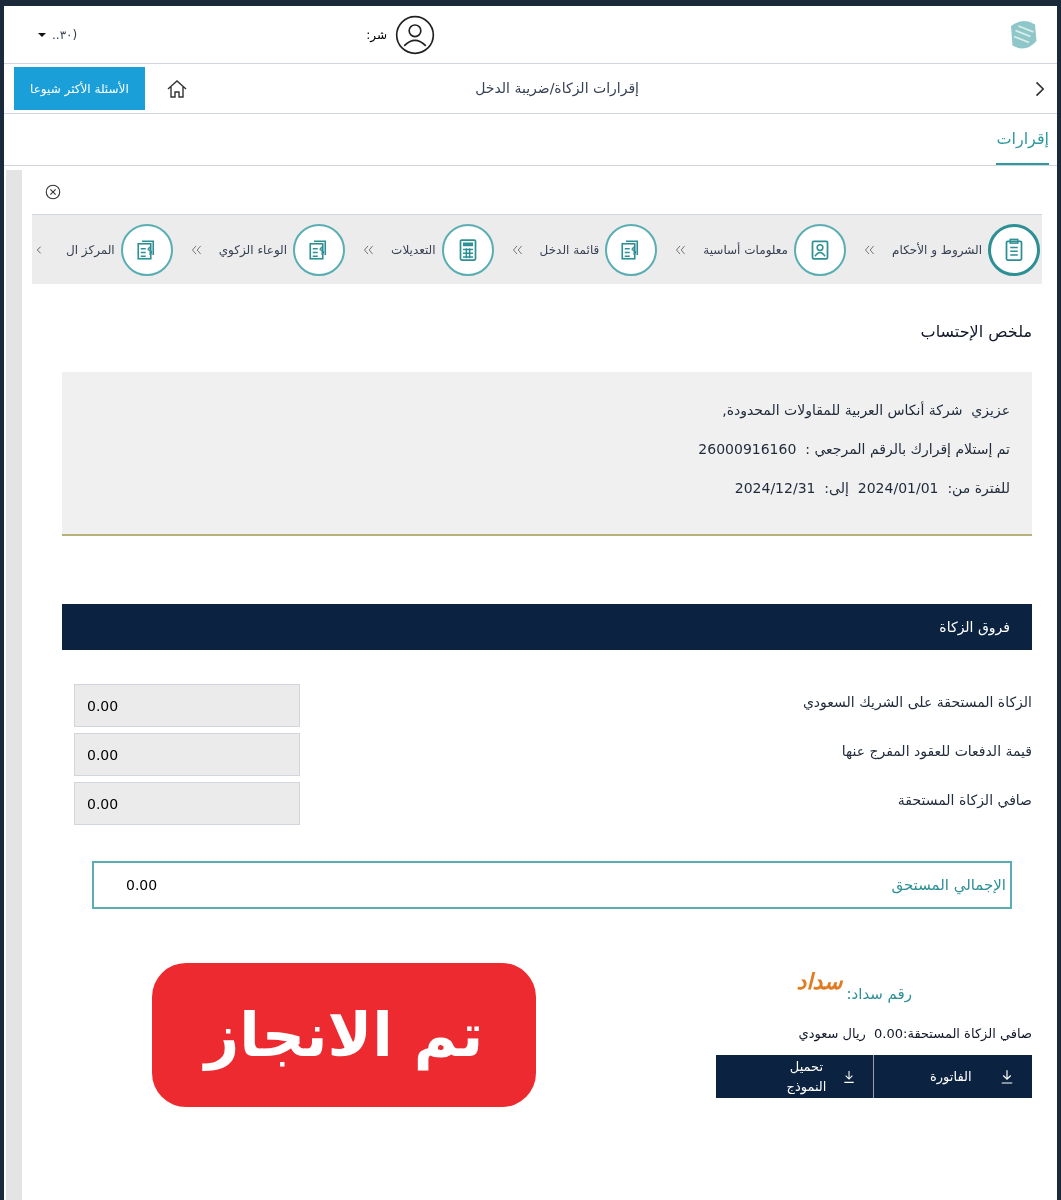 The image size is (1061, 1200). Describe the element at coordinates (975, 332) in the screenshot. I see `summary-title: ملخص الإحتساب` at that location.